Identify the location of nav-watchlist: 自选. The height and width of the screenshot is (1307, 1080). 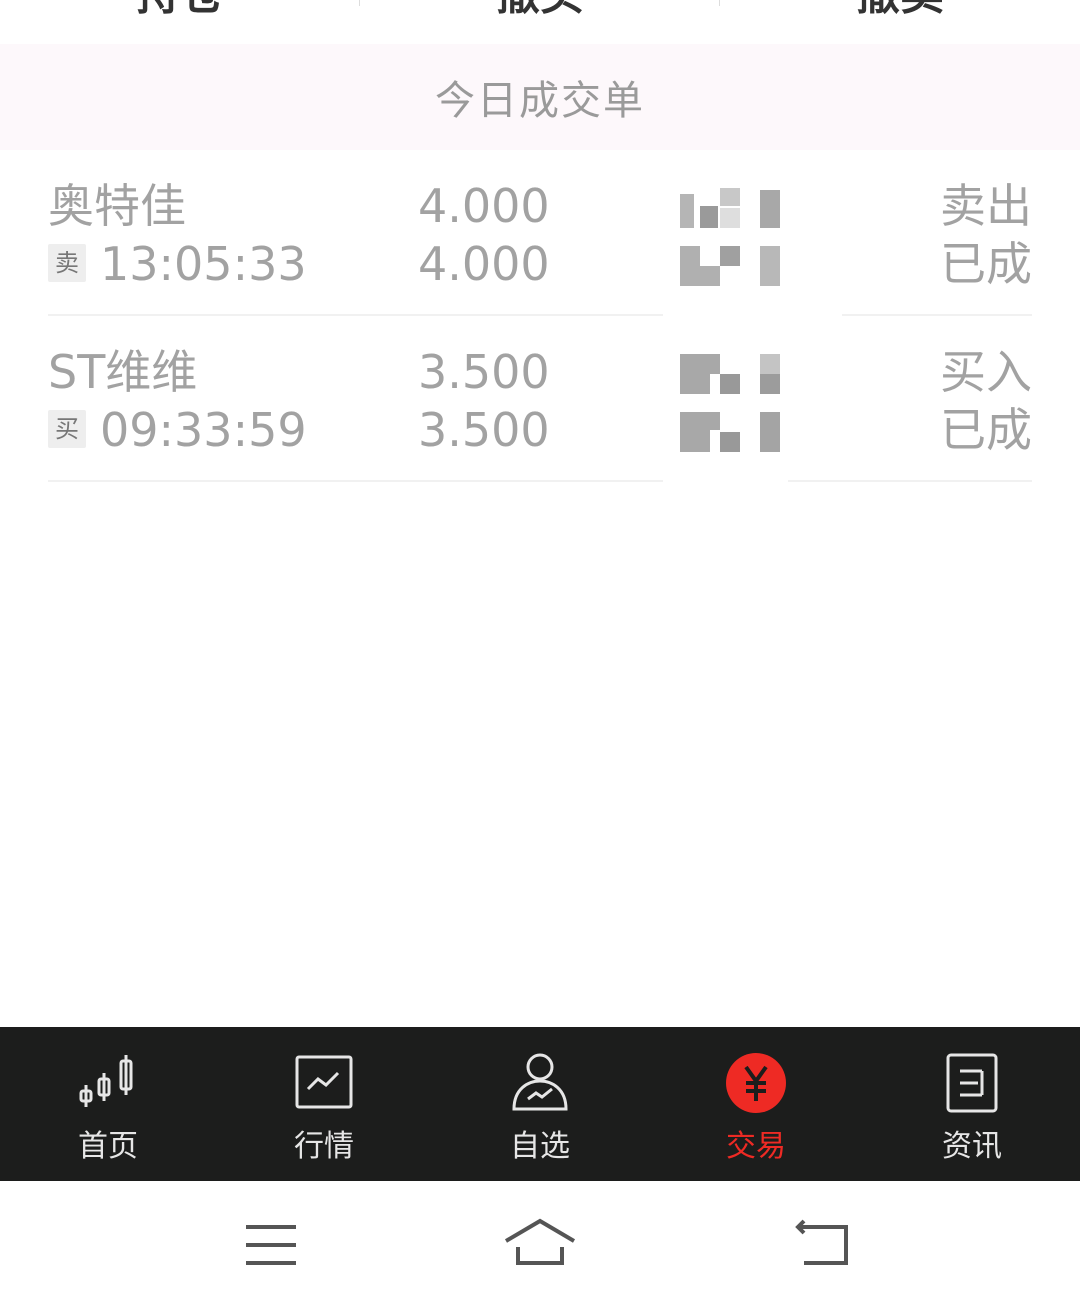
(540, 1104).